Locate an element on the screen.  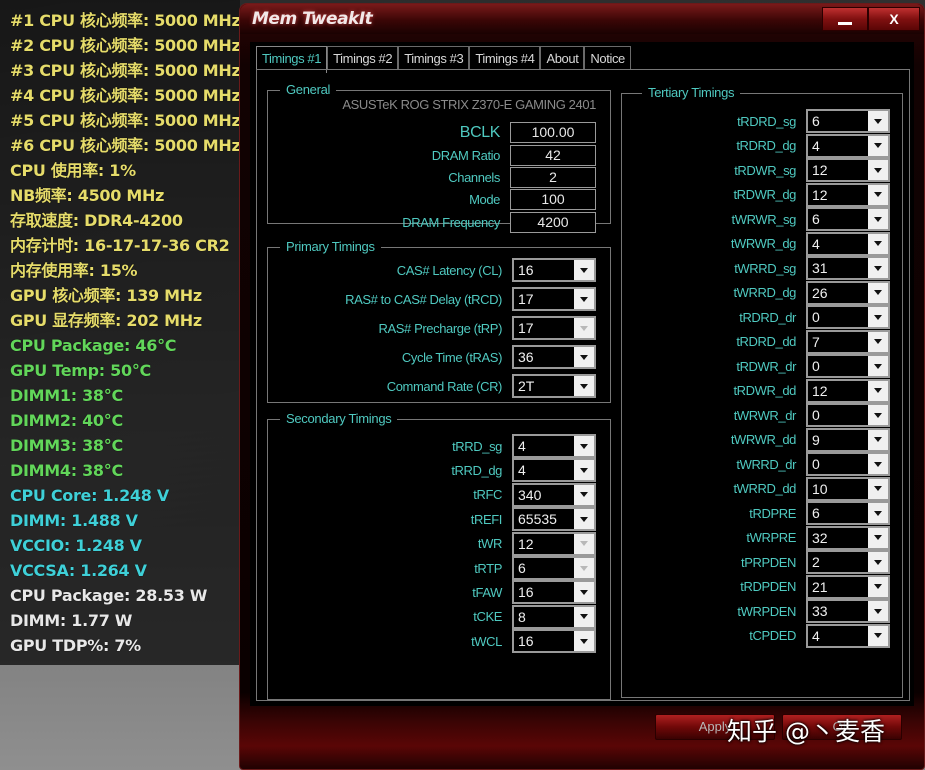
timing-row: tWRRD_dd 10 is located at coordinates (811, 488).